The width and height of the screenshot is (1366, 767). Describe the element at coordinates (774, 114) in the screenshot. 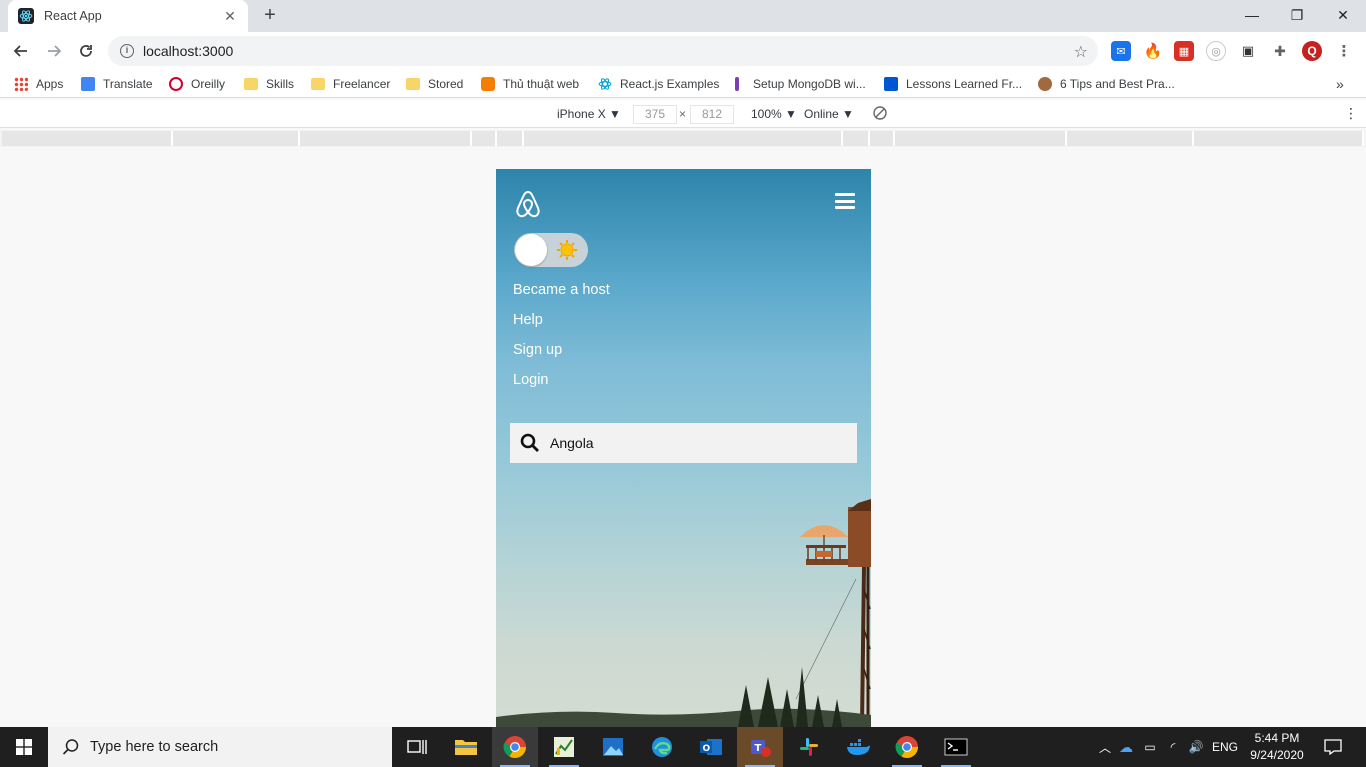

I see `zoom-select: 100% ▼` at that location.